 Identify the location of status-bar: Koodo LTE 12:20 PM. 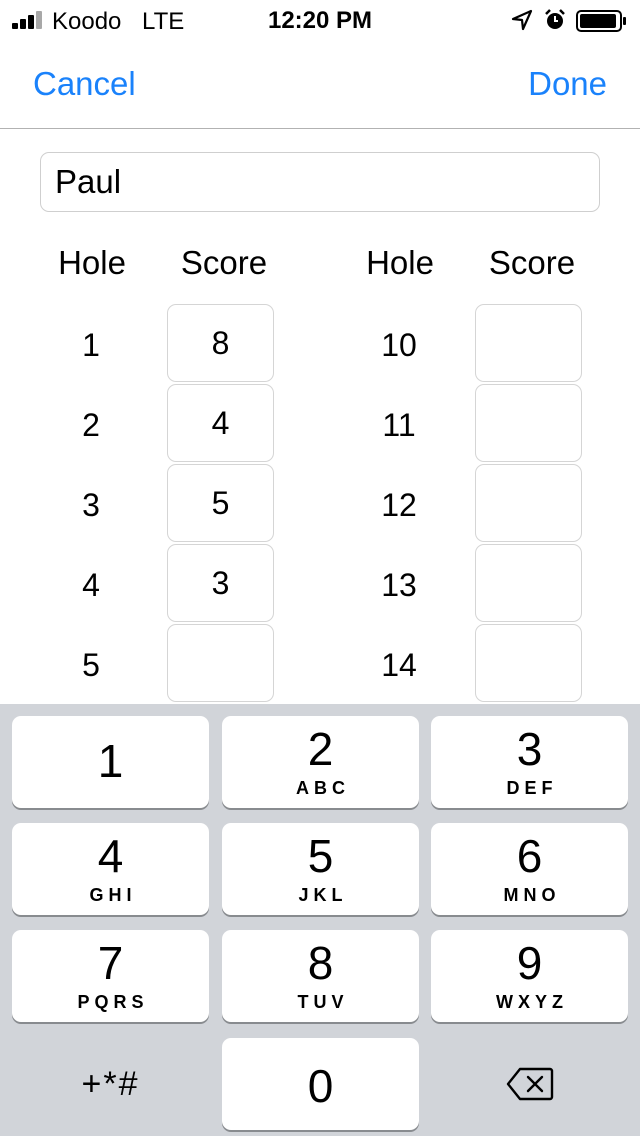
(320, 20).